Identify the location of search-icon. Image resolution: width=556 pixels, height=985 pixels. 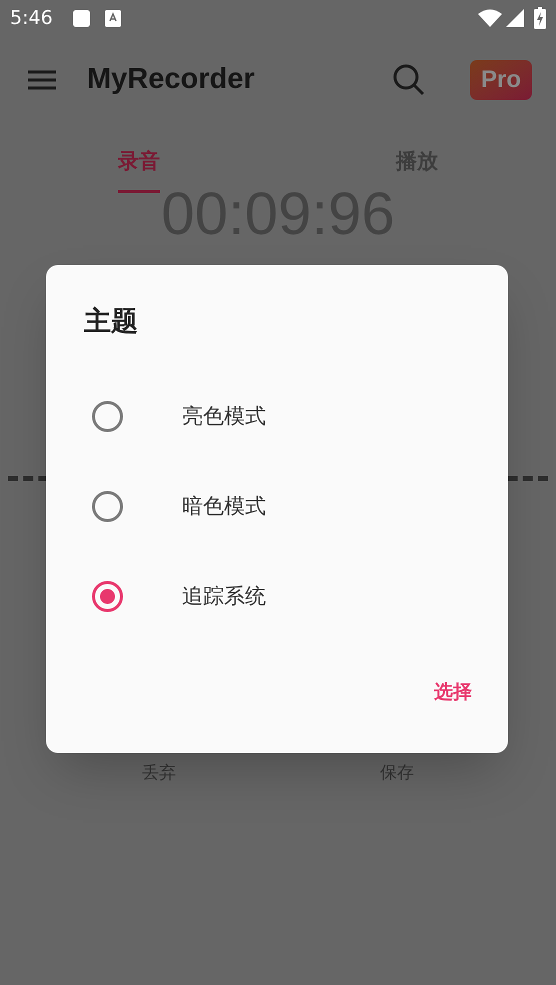
(409, 80).